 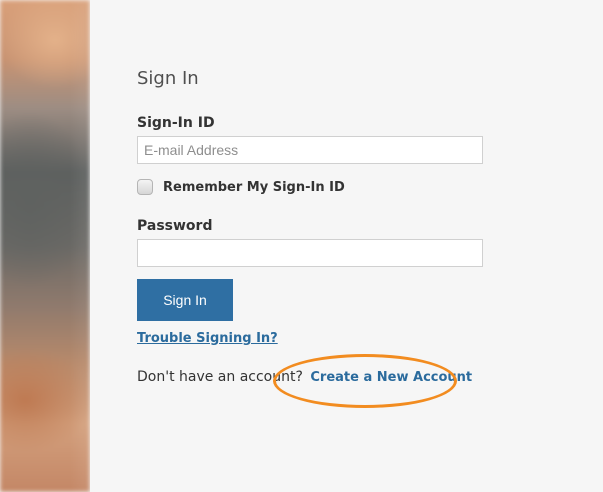 I want to click on email-field, so click(x=310, y=150).